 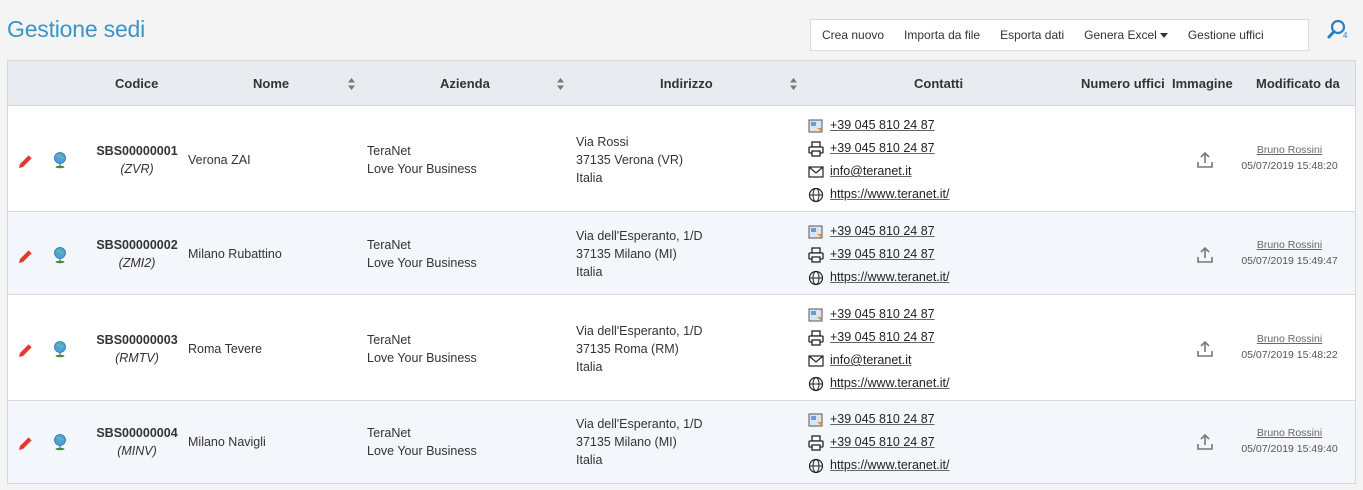 What do you see at coordinates (602, 142) in the screenshot?
I see `address-street: Via Rossi` at bounding box center [602, 142].